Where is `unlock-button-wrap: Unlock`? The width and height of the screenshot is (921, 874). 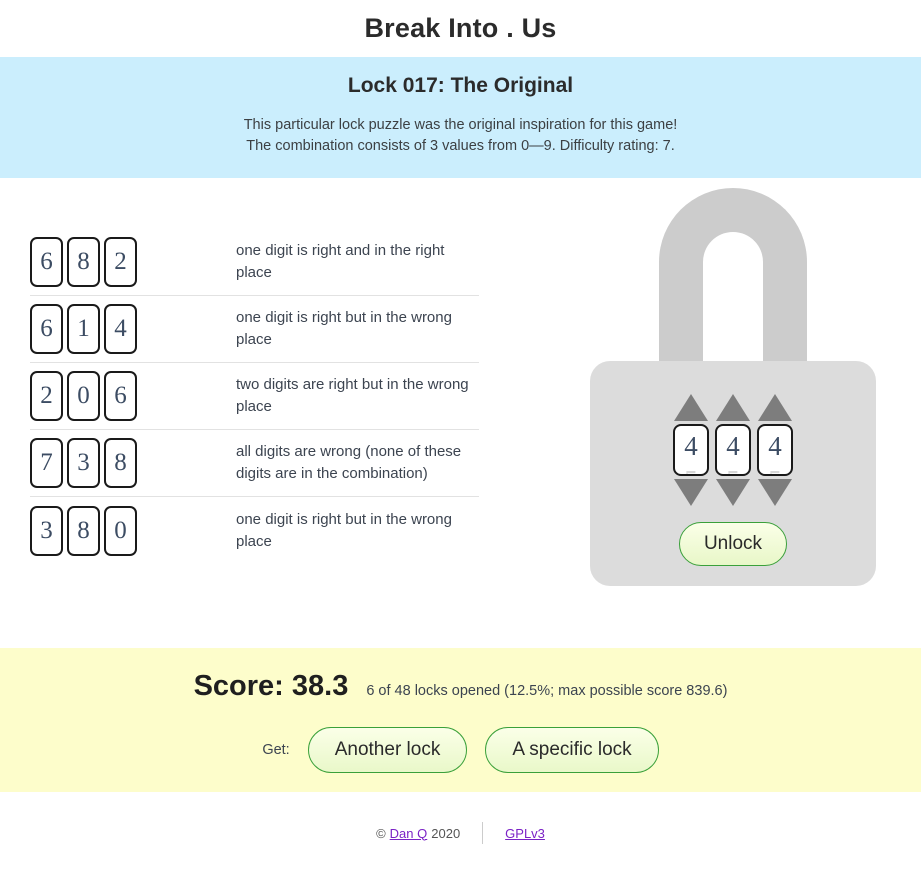
unlock-button-wrap: Unlock is located at coordinates (733, 544).